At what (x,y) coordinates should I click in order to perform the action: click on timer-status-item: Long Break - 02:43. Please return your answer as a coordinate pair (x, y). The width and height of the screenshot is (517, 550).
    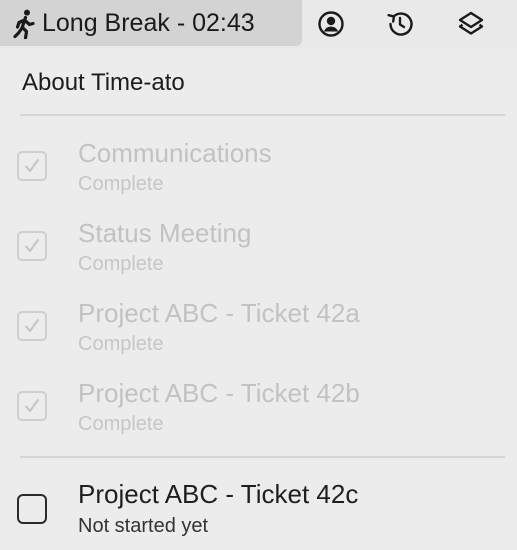
    Looking at the image, I should click on (151, 23).